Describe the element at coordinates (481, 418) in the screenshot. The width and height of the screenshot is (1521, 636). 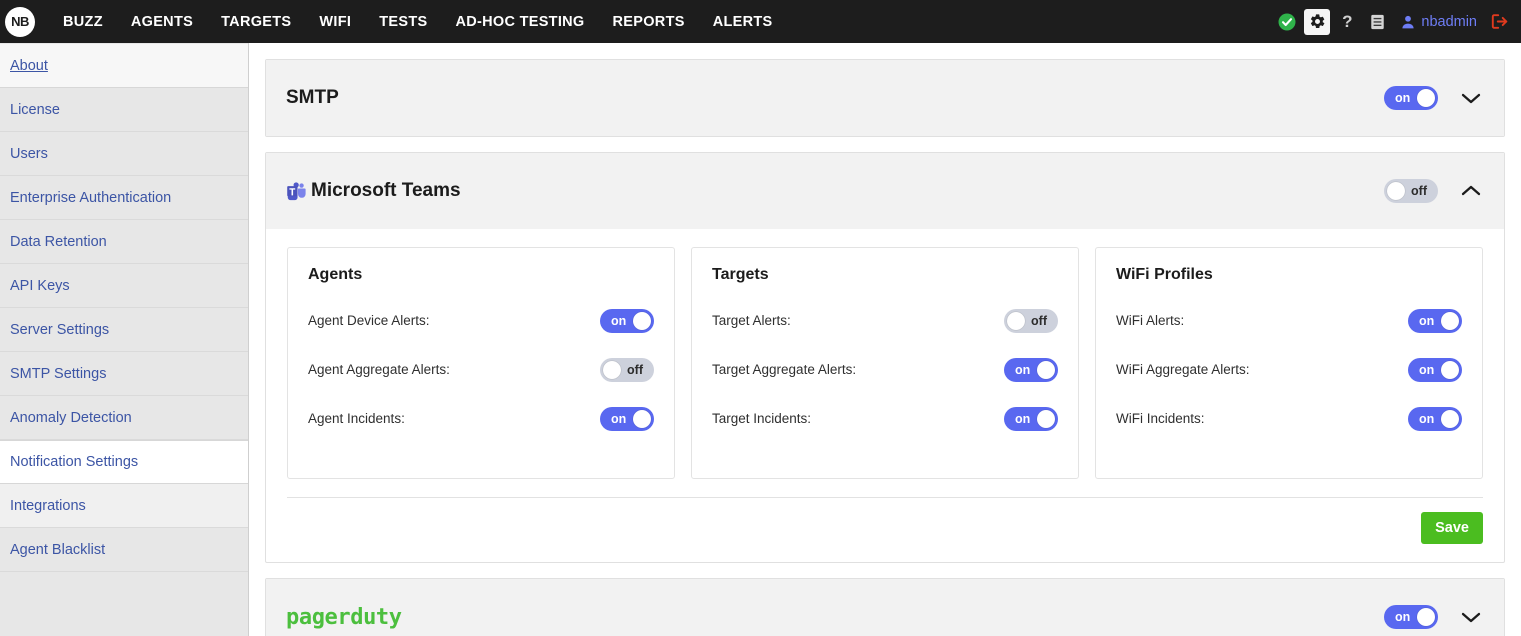
I see `setting-row-agent-incidents: Agent Incidents: on` at that location.